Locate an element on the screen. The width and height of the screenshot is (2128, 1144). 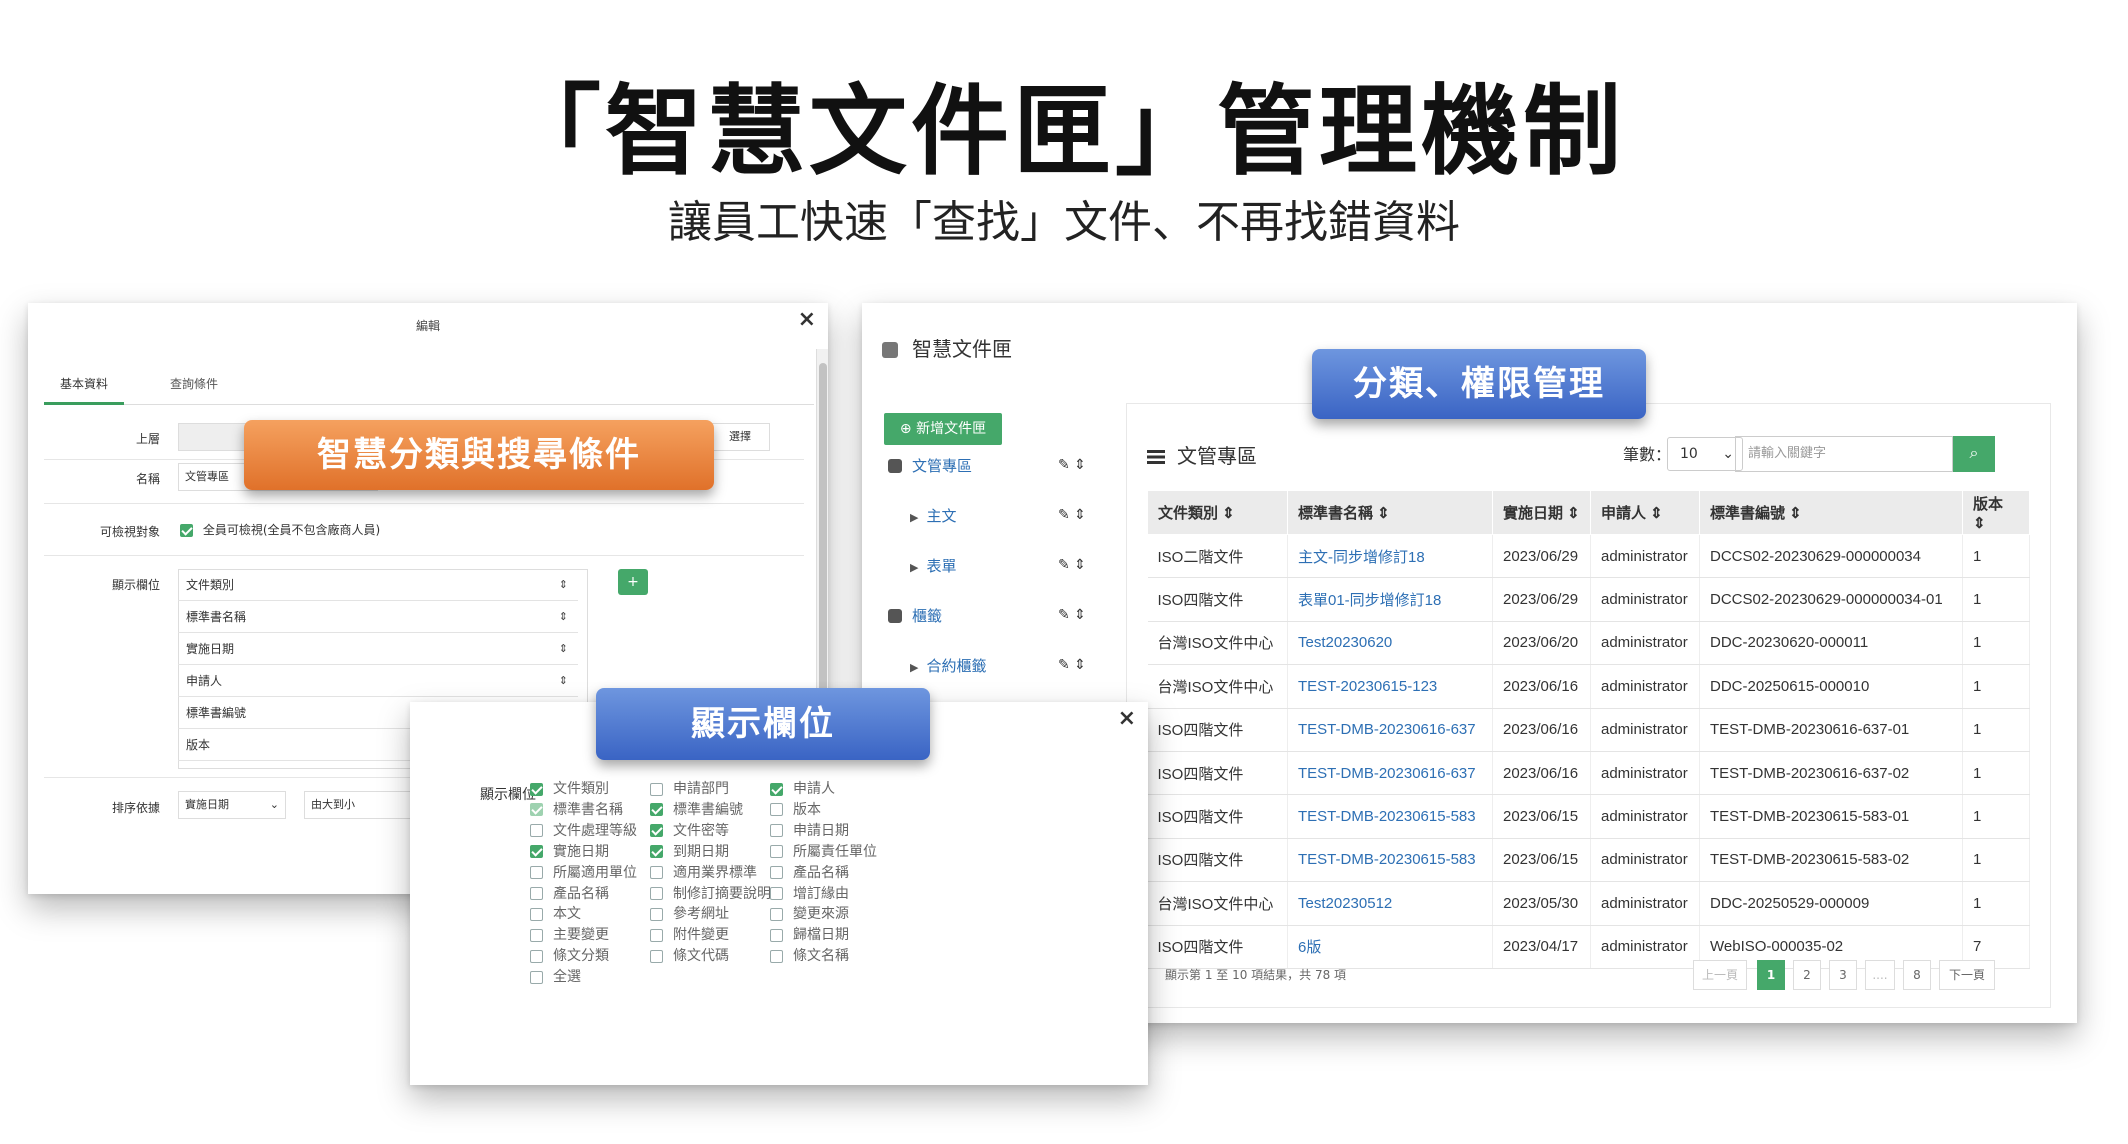
column-option: 主要變更 is located at coordinates (569, 934).